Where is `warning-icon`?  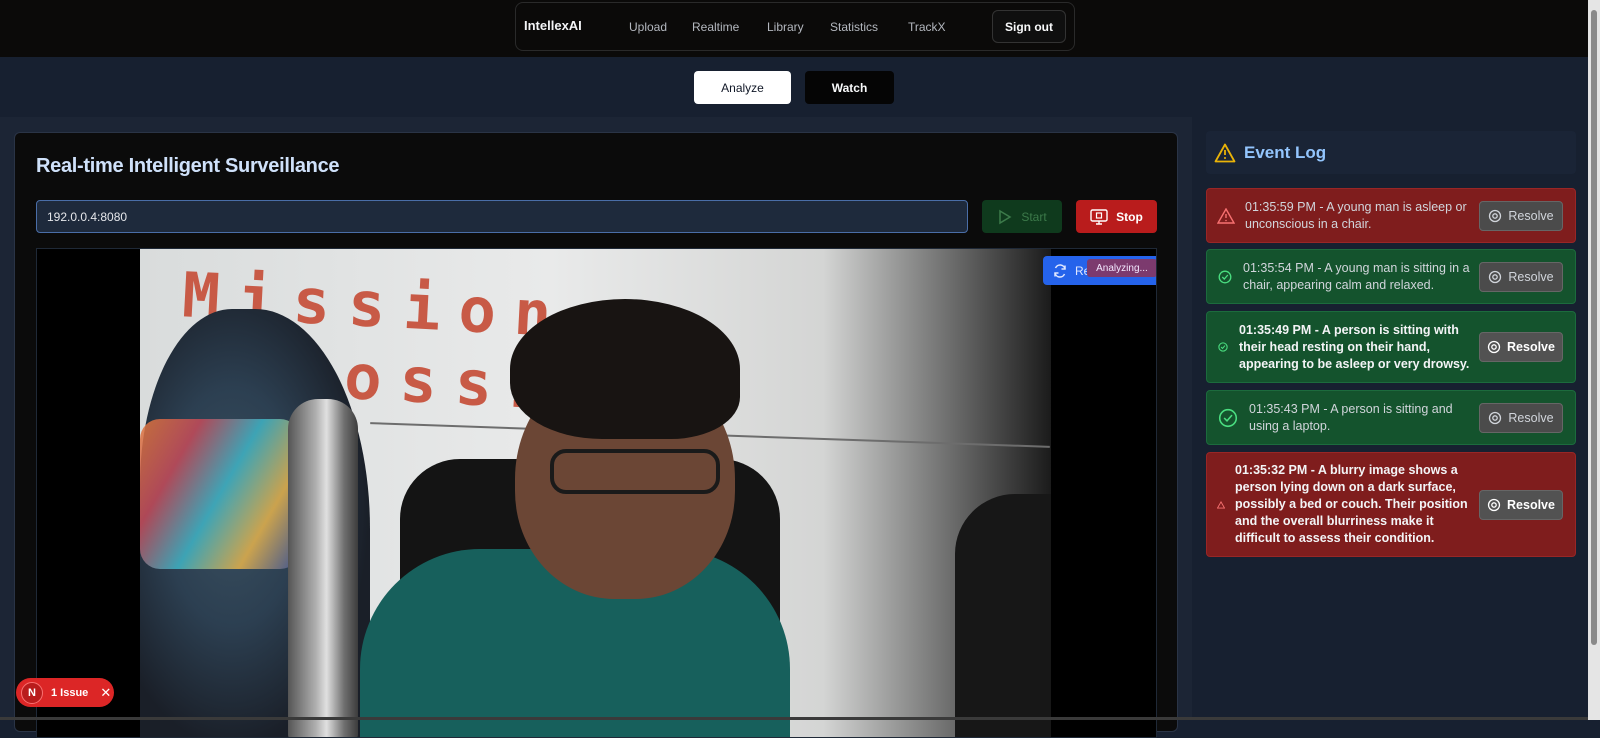
warning-icon is located at coordinates (1225, 152).